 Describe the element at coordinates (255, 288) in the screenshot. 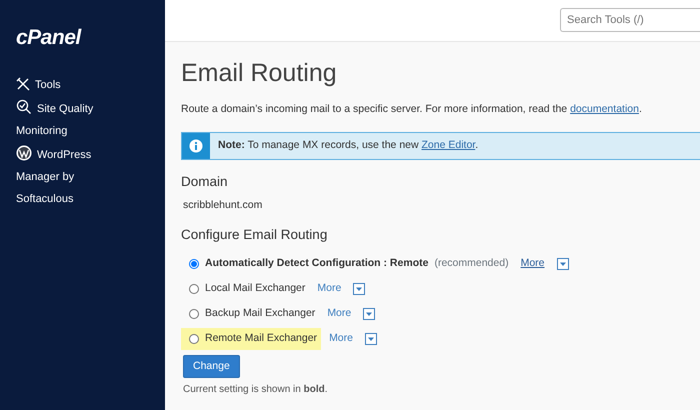

I see `option-label: Local Mail Exchanger` at that location.